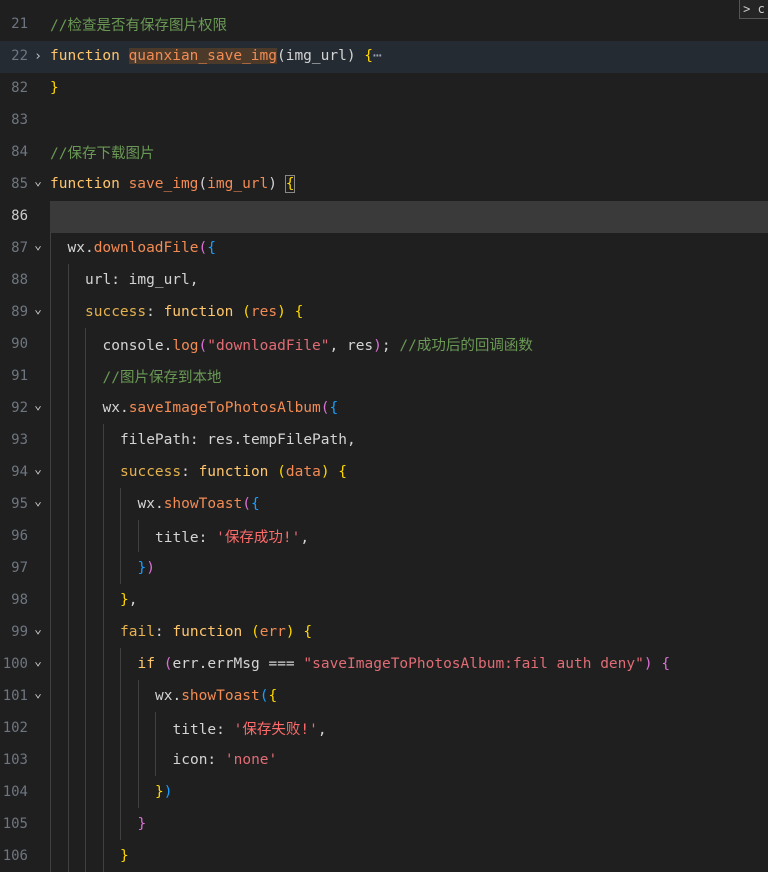 Image resolution: width=768 pixels, height=872 pixels. What do you see at coordinates (19, 472) in the screenshot?
I see `line-number: 94` at bounding box center [19, 472].